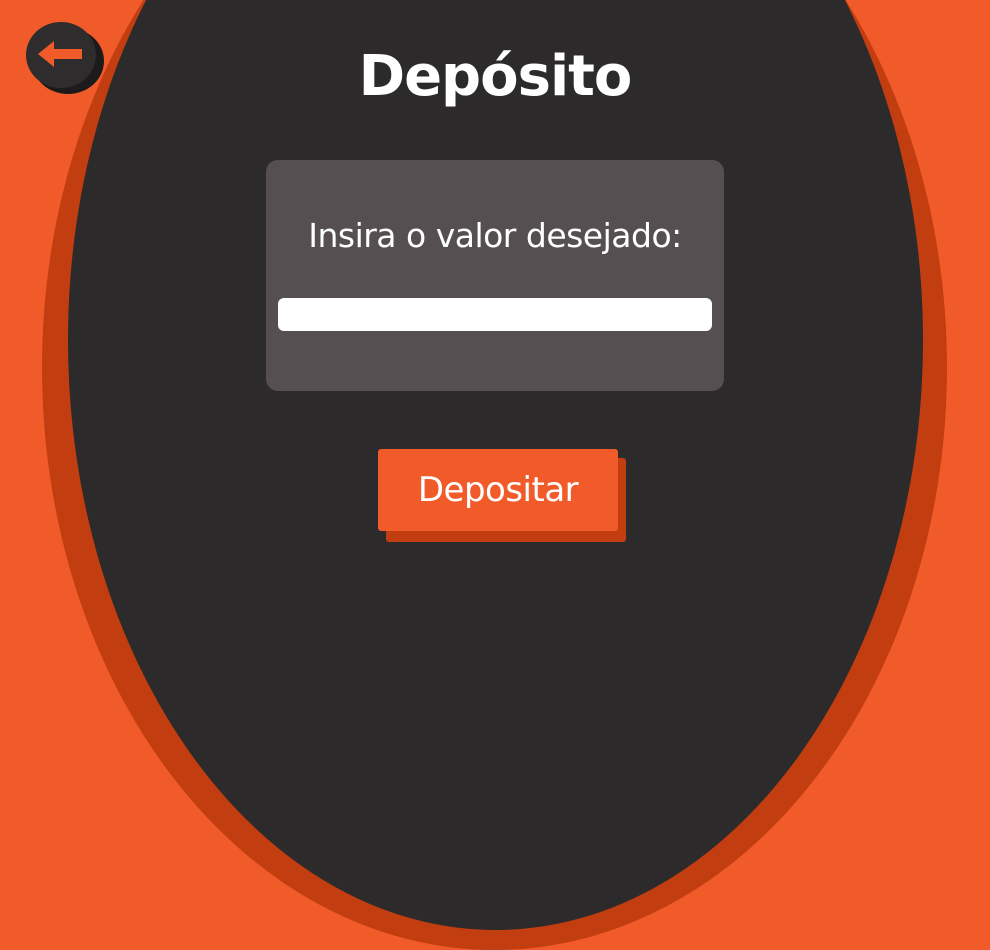  Describe the element at coordinates (498, 490) in the screenshot. I see `deposit-button: Depositar` at that location.